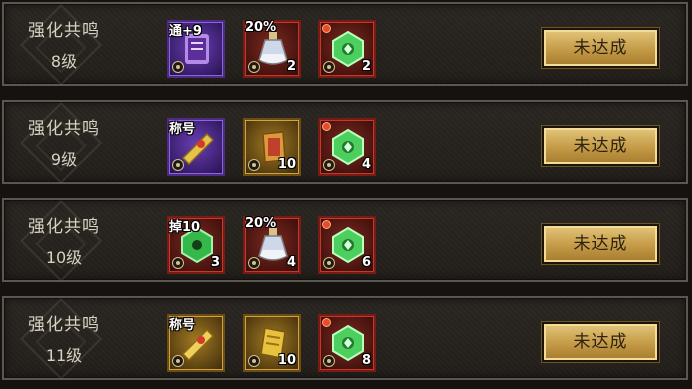 The image size is (692, 389). I want to click on reward-slot-3: 2, so click(347, 49).